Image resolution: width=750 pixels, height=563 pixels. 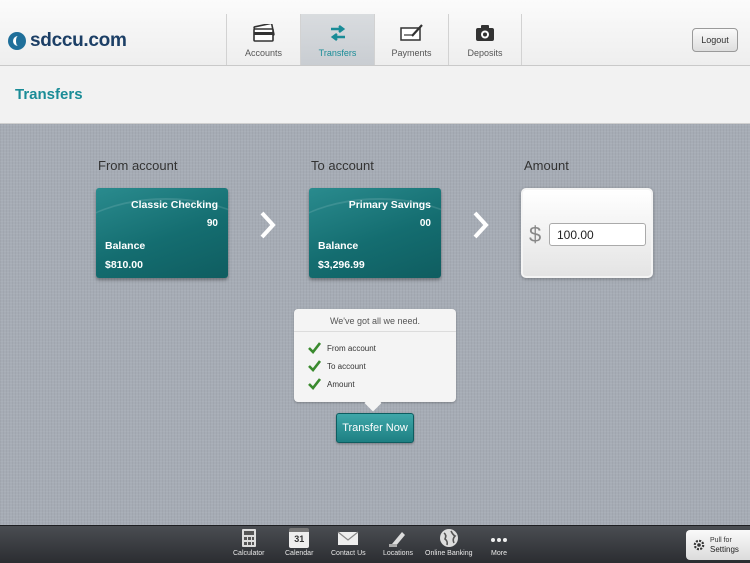 I want to click on tab-accounts: Accounts, so click(x=263, y=39).